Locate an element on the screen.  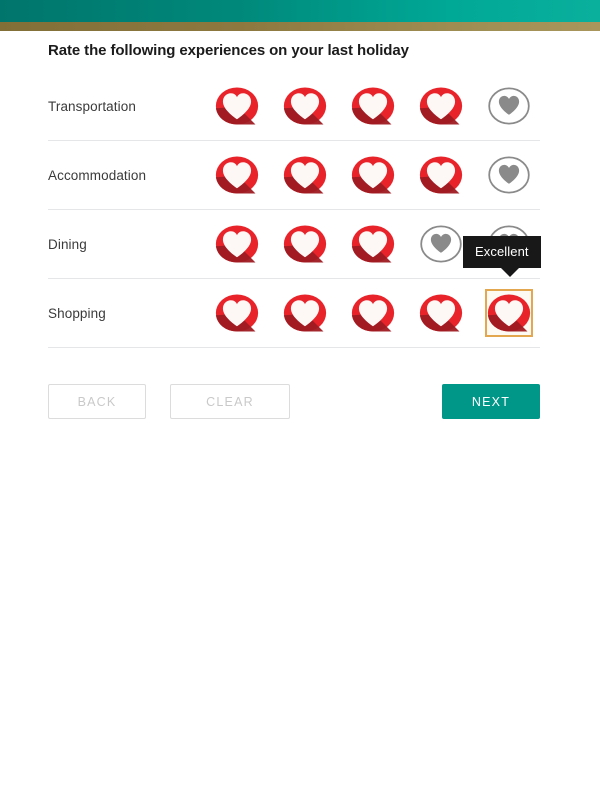
rating-row: Accommodation is located at coordinates (294, 175).